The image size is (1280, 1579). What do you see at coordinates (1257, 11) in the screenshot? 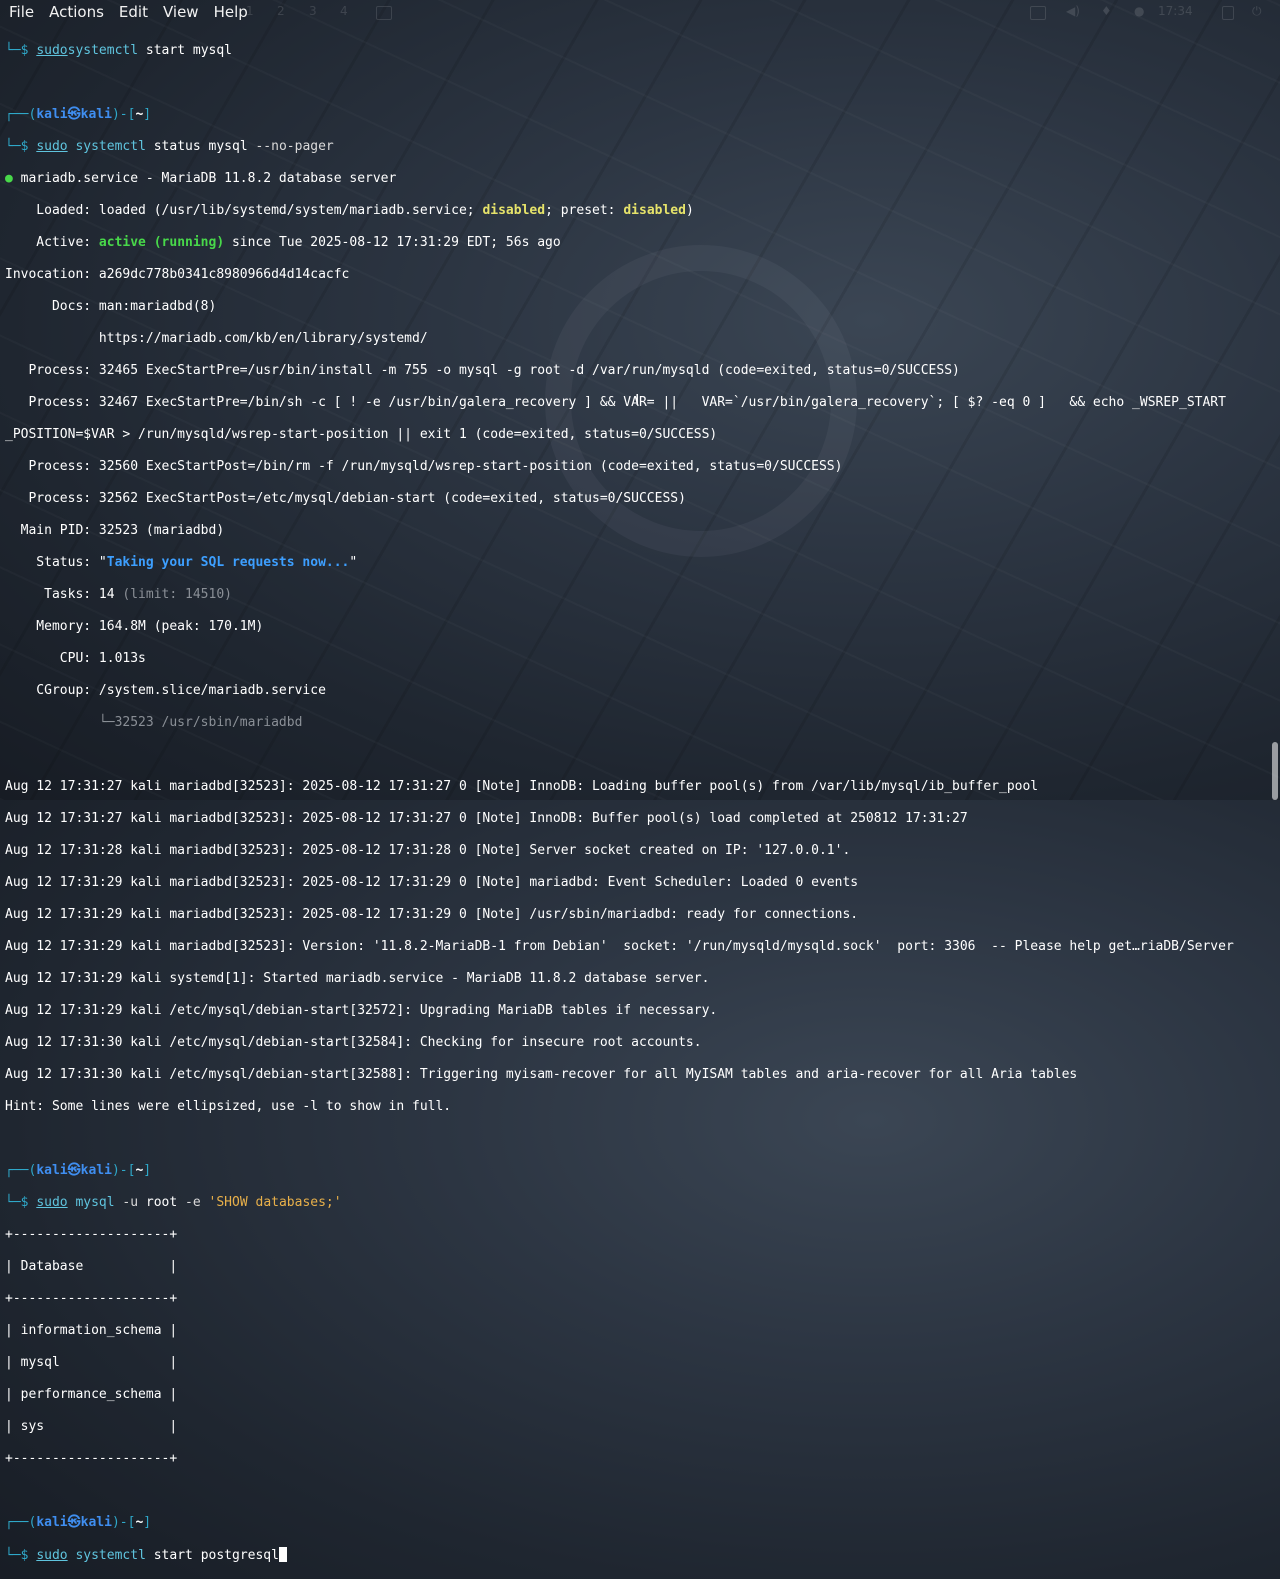
I see `logout-icon: ⏻` at bounding box center [1257, 11].